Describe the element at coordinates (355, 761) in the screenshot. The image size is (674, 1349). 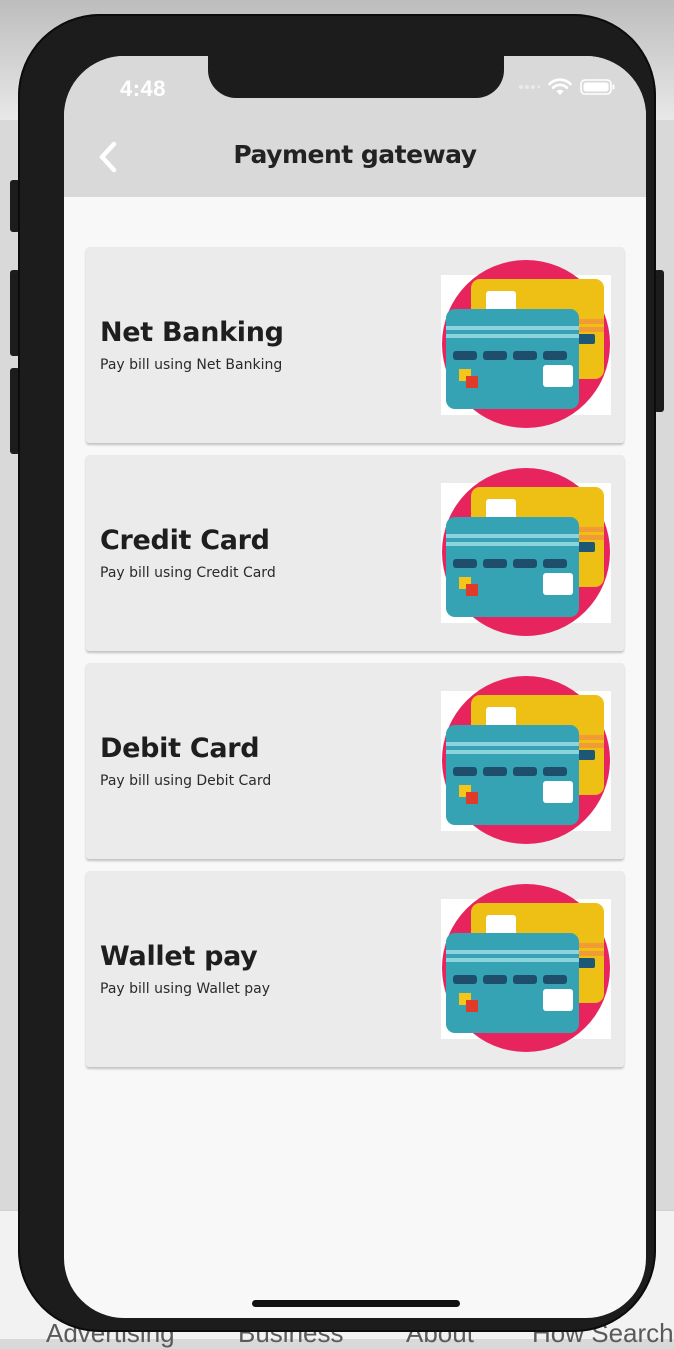
I see `payment-option-debit-card: Debit Card Pay bill using Debit Card` at that location.